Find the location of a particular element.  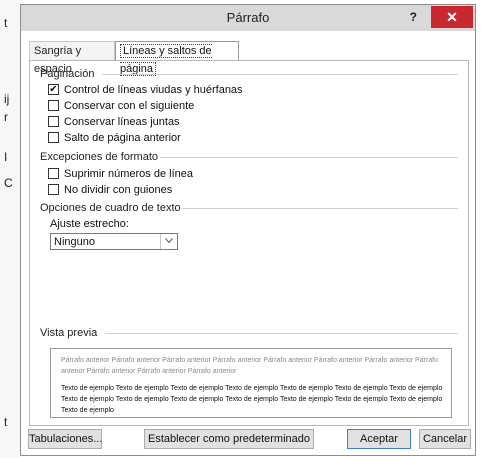

checkbox-label: Suprimir números de línea is located at coordinates (129, 174).